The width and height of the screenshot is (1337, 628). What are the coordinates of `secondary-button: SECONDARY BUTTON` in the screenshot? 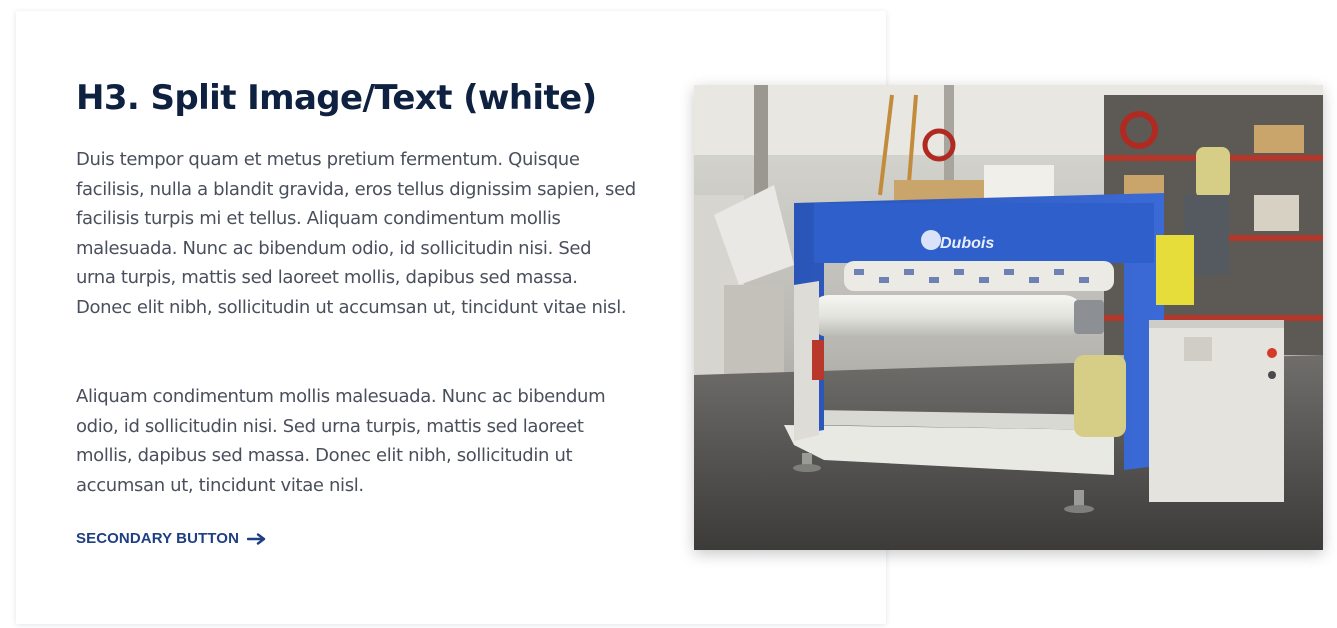 It's located at (171, 538).